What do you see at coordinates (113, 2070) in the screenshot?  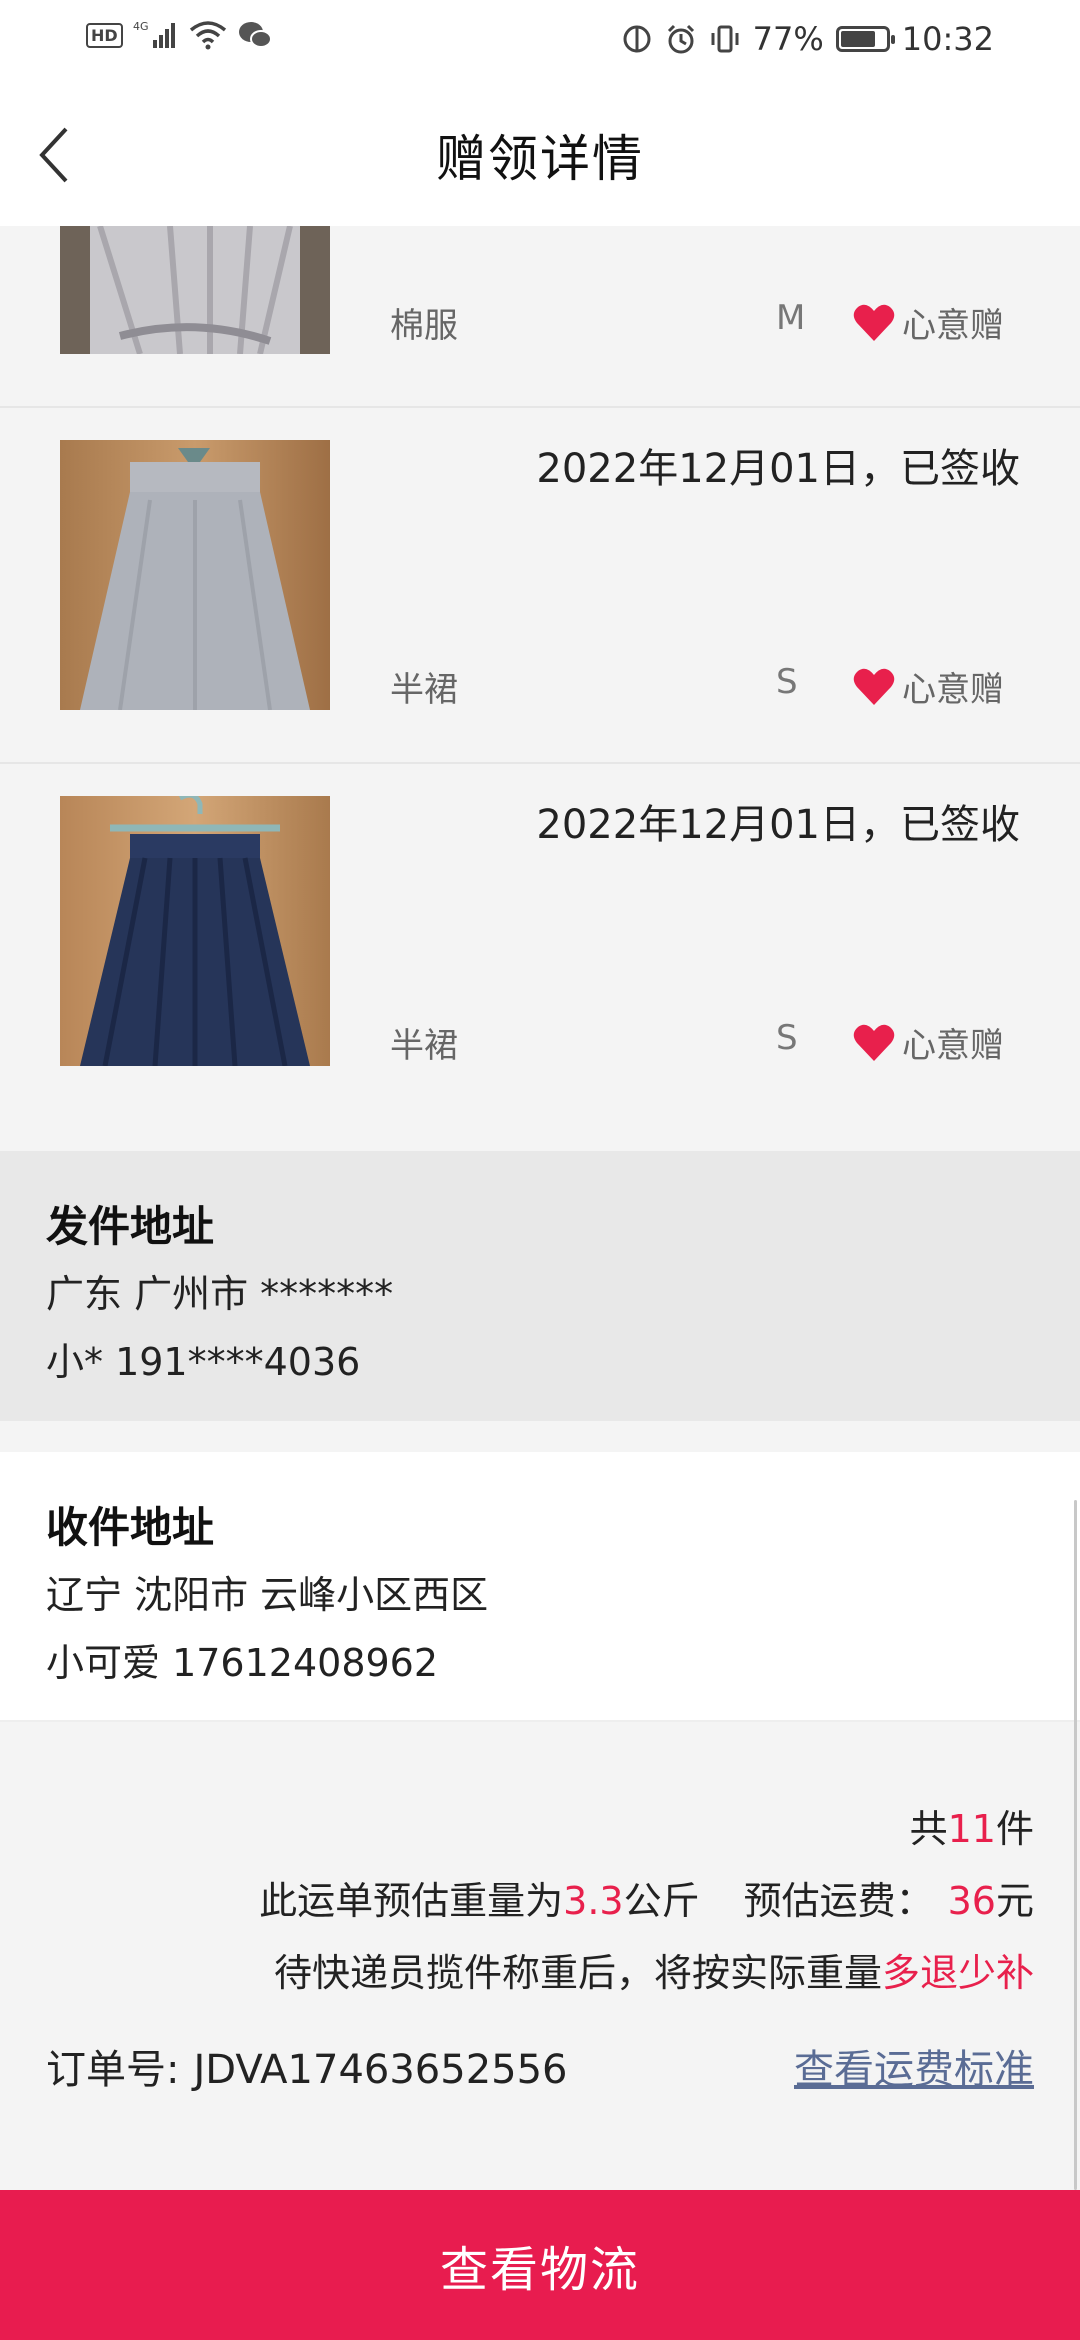 I see `order-label: 订单号:` at bounding box center [113, 2070].